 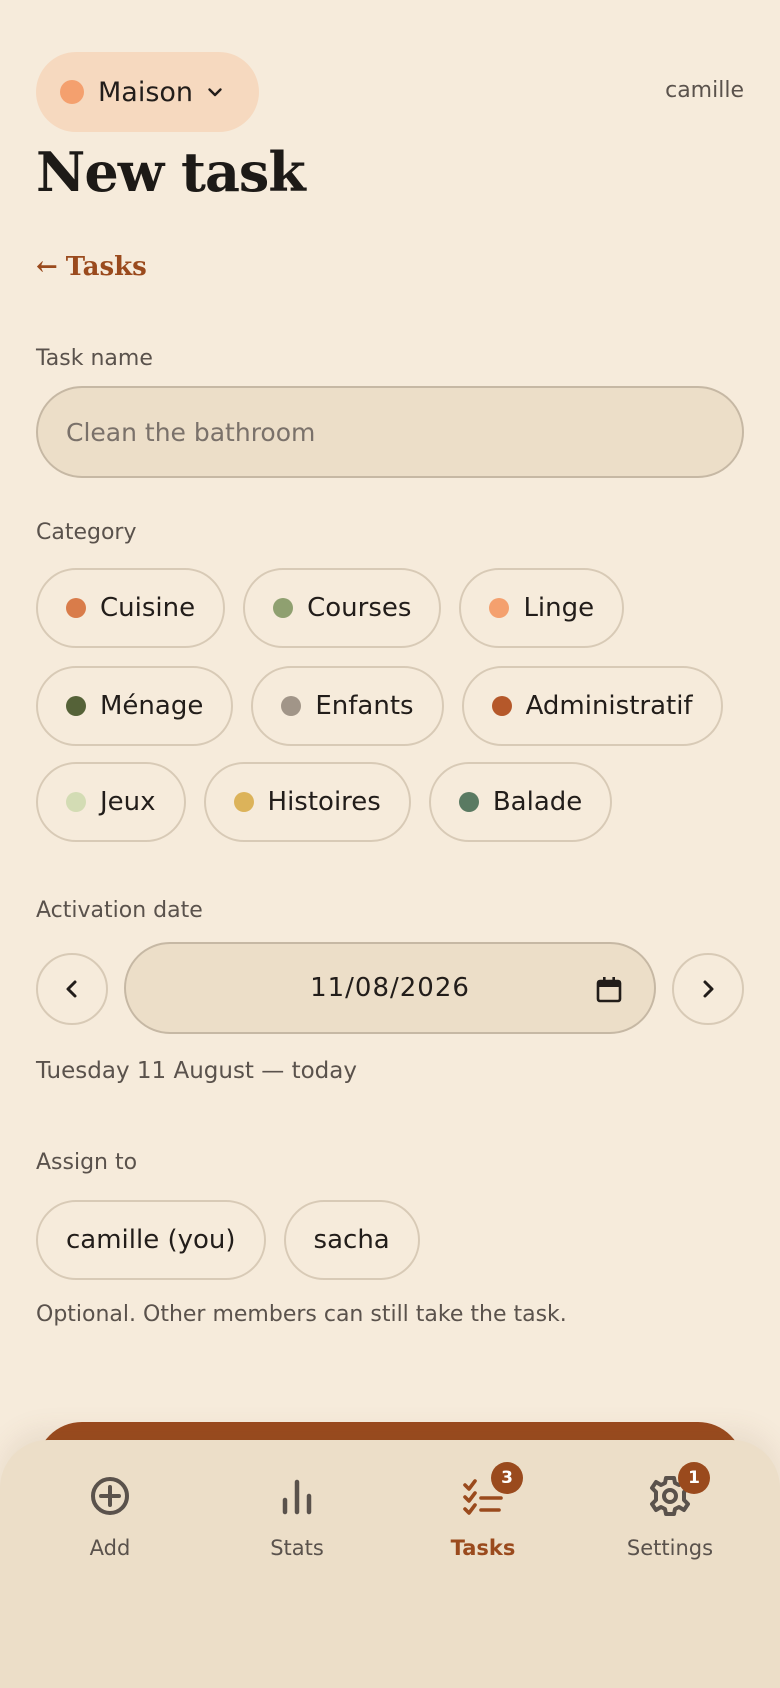 I want to click on category-chip-courses: Courses, so click(x=342, y=608).